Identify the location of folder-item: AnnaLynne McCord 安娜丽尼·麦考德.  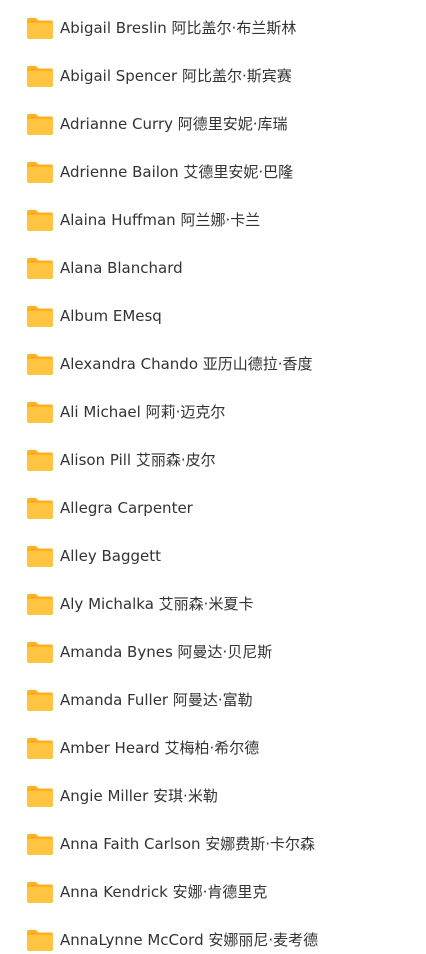
(213, 935).